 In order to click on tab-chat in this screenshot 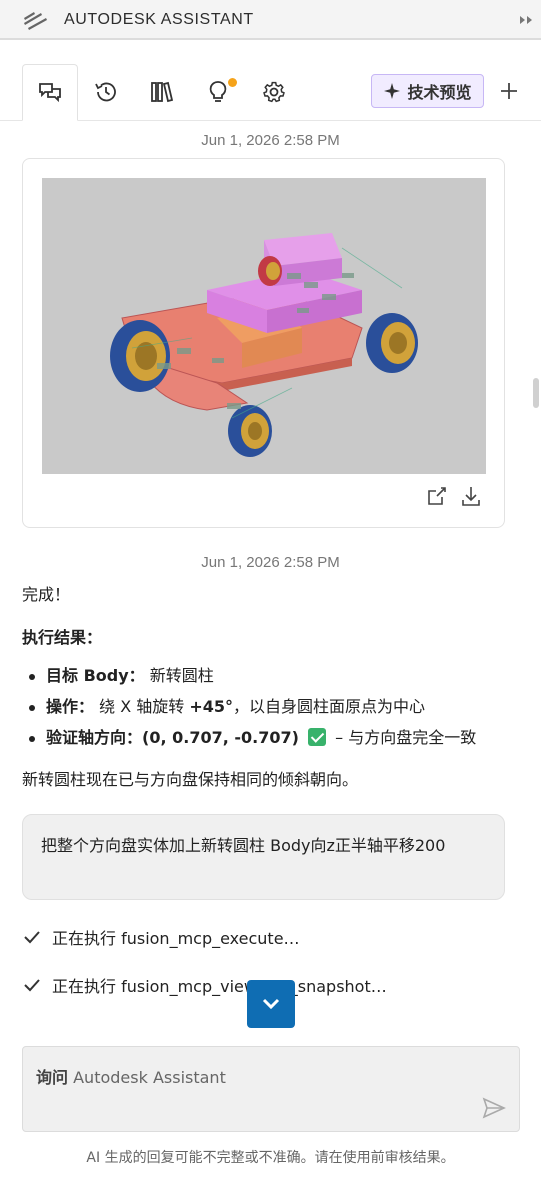, I will do `click(50, 92)`.